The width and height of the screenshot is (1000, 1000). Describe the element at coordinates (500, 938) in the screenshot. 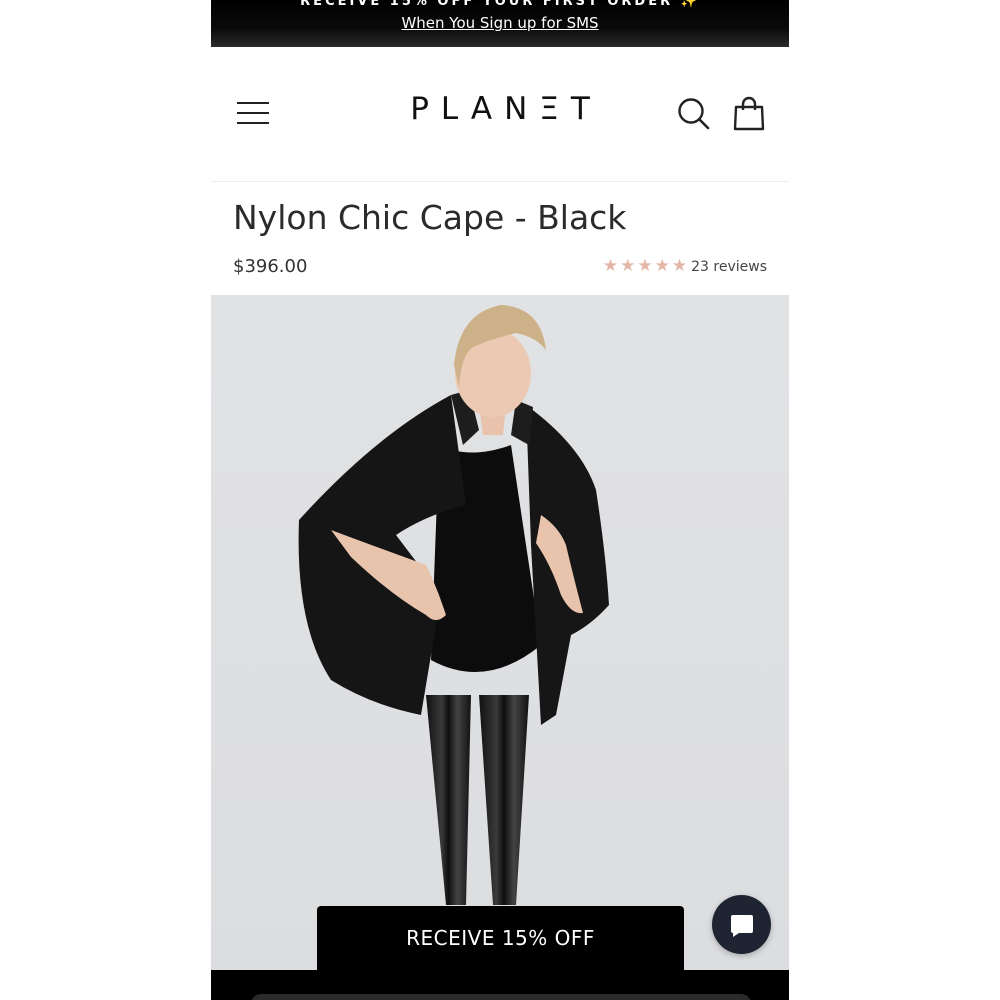

I see `receive-offer-button: RECEIVE 15% OFF` at that location.